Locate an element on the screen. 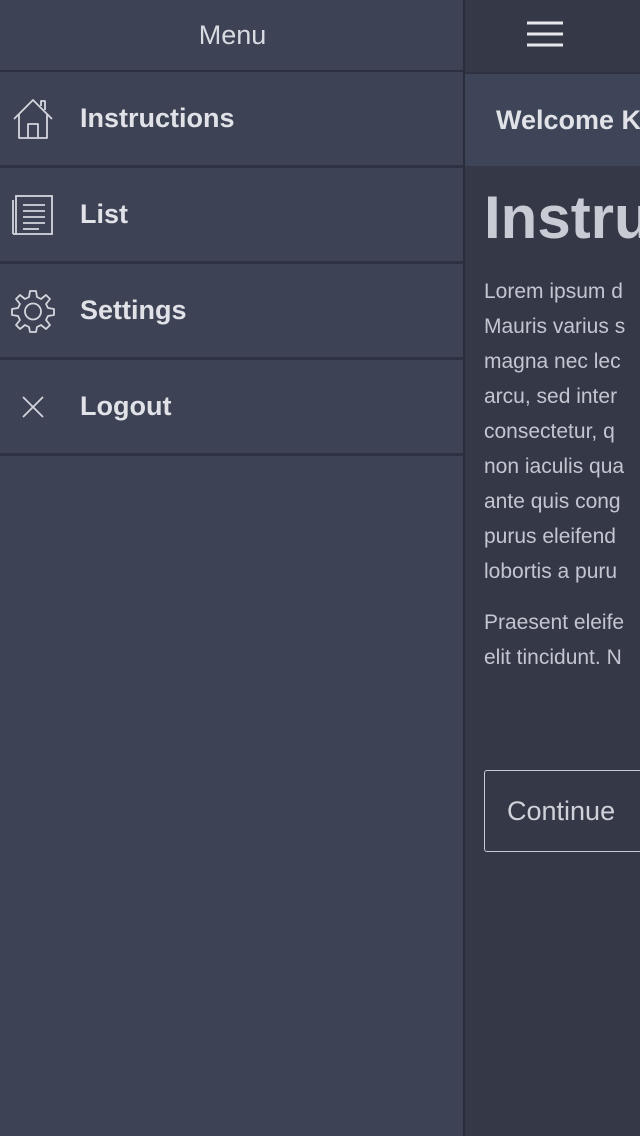 This screenshot has width=640, height=1136. hamburger-menu-icon is located at coordinates (545, 35).